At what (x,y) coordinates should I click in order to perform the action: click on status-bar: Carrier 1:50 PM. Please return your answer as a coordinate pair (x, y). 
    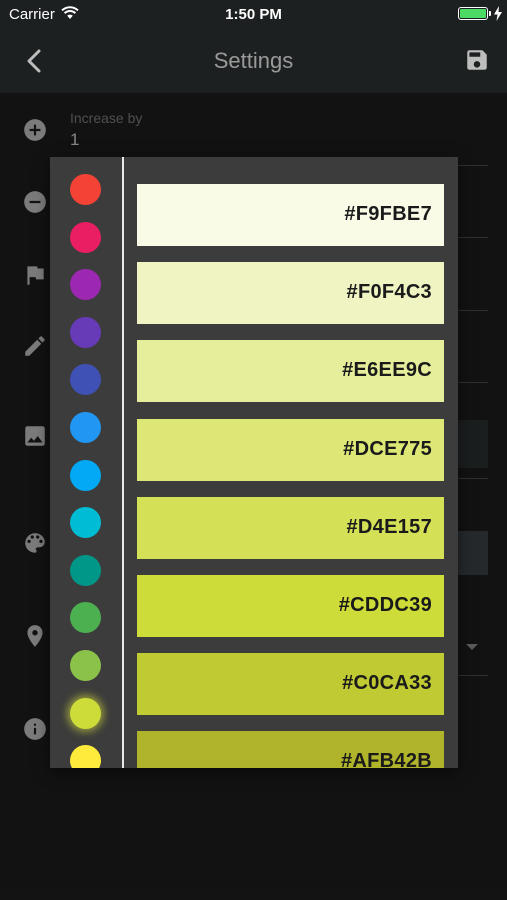
    Looking at the image, I should click on (253, 15).